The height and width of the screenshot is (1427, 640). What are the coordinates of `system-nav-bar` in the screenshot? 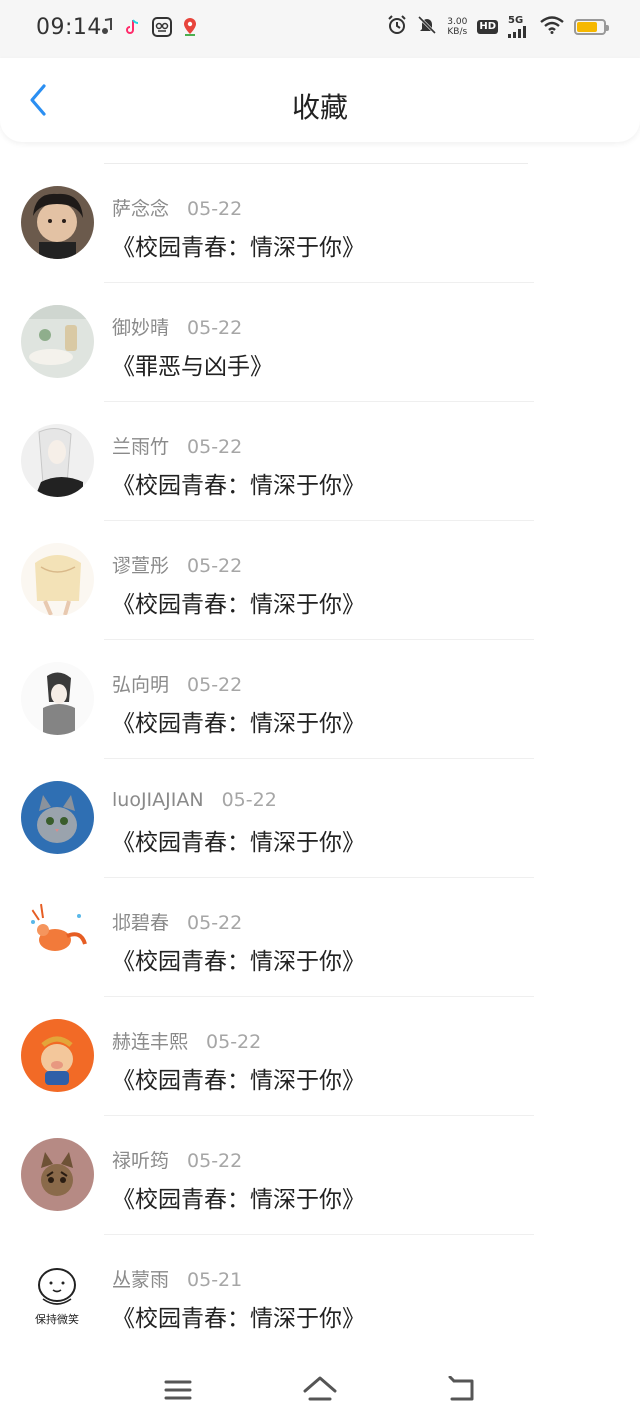 It's located at (320, 1392).